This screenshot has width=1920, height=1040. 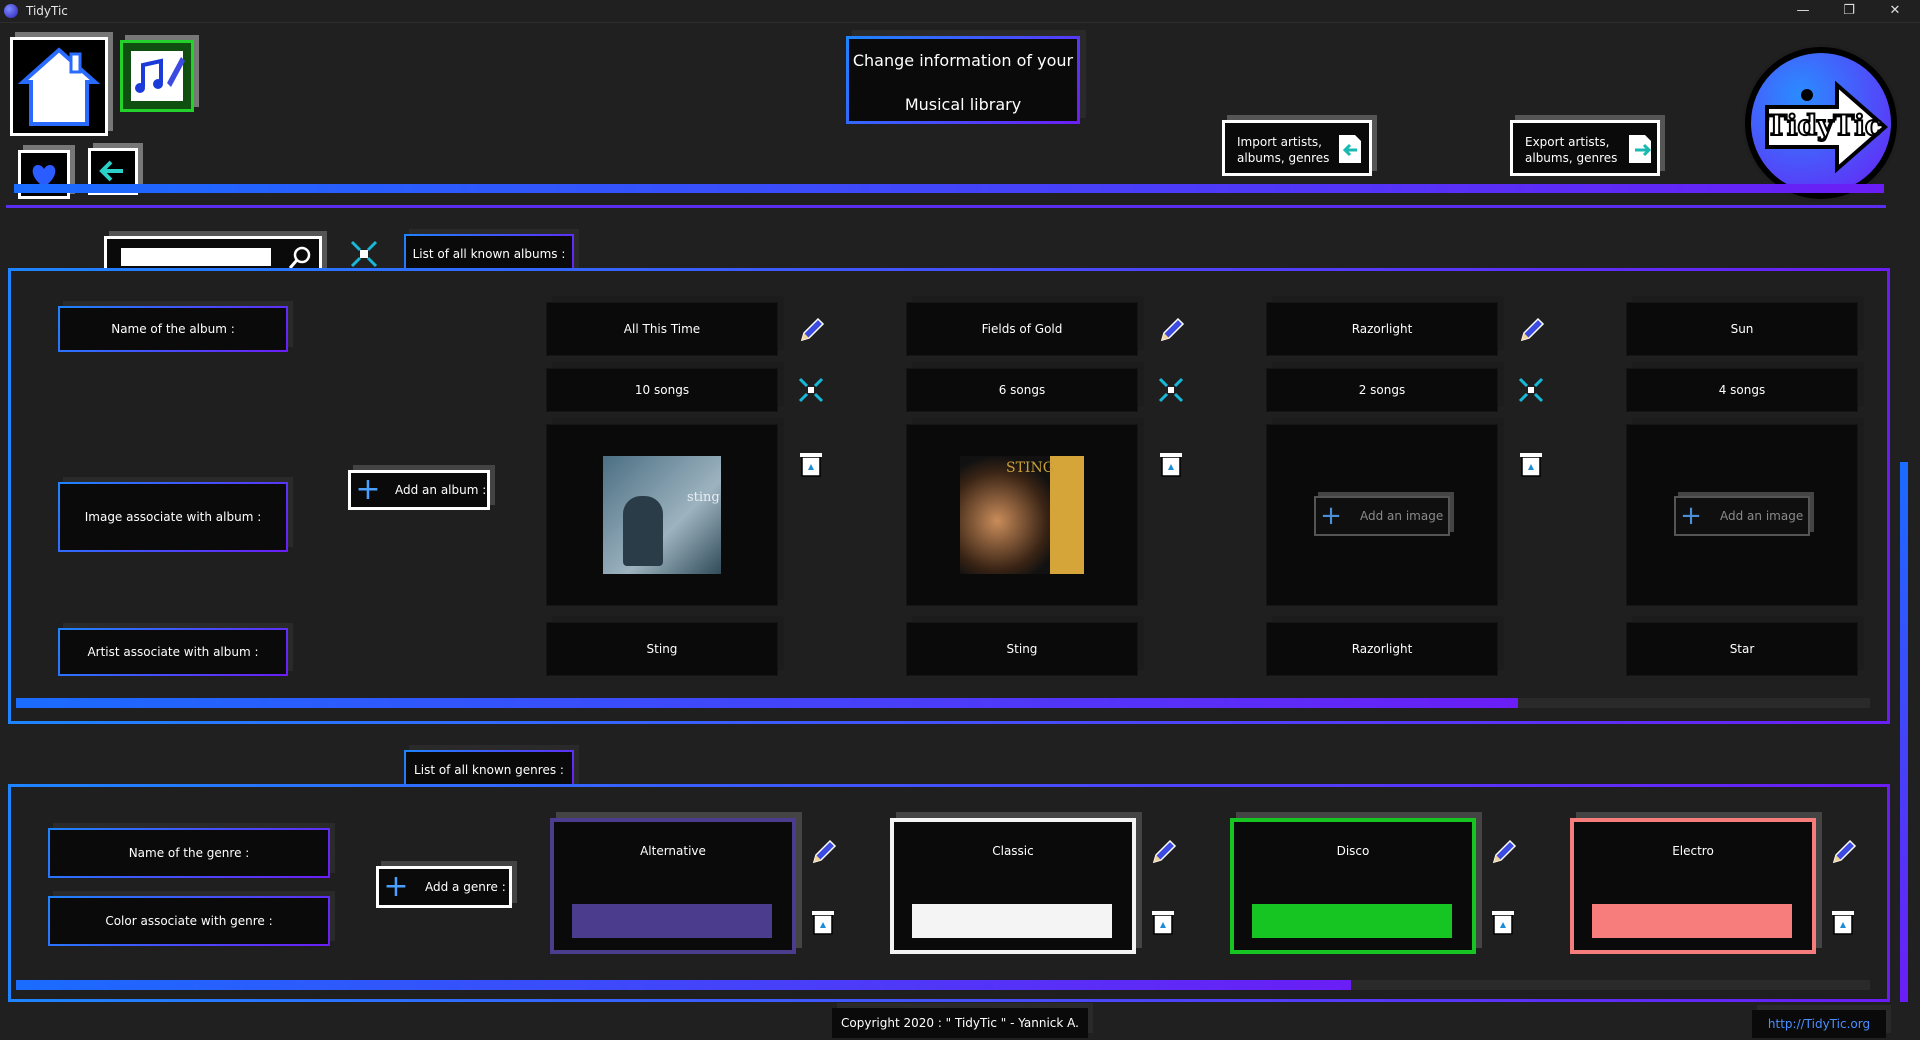 I want to click on close-button: ✕, so click(x=1895, y=11).